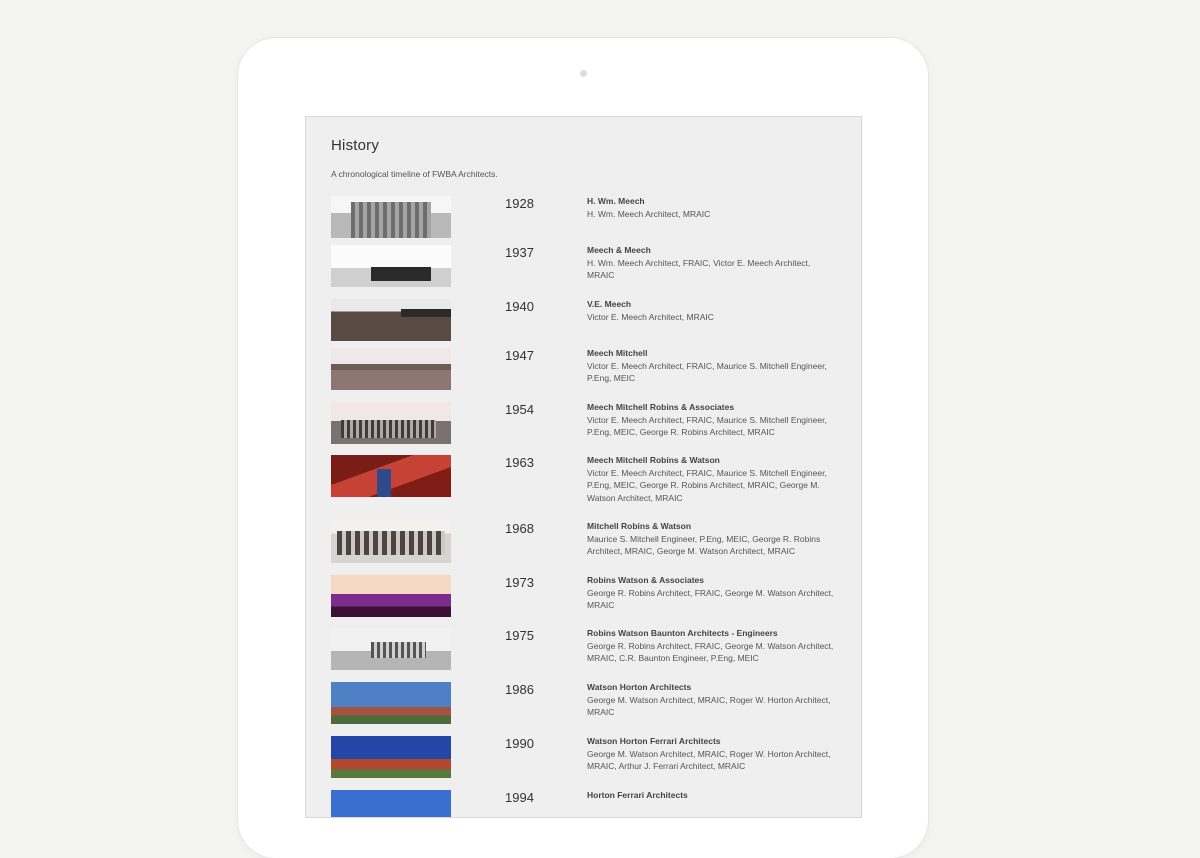 This screenshot has width=1200, height=858. What do you see at coordinates (519, 252) in the screenshot?
I see `entry-year: 1937` at bounding box center [519, 252].